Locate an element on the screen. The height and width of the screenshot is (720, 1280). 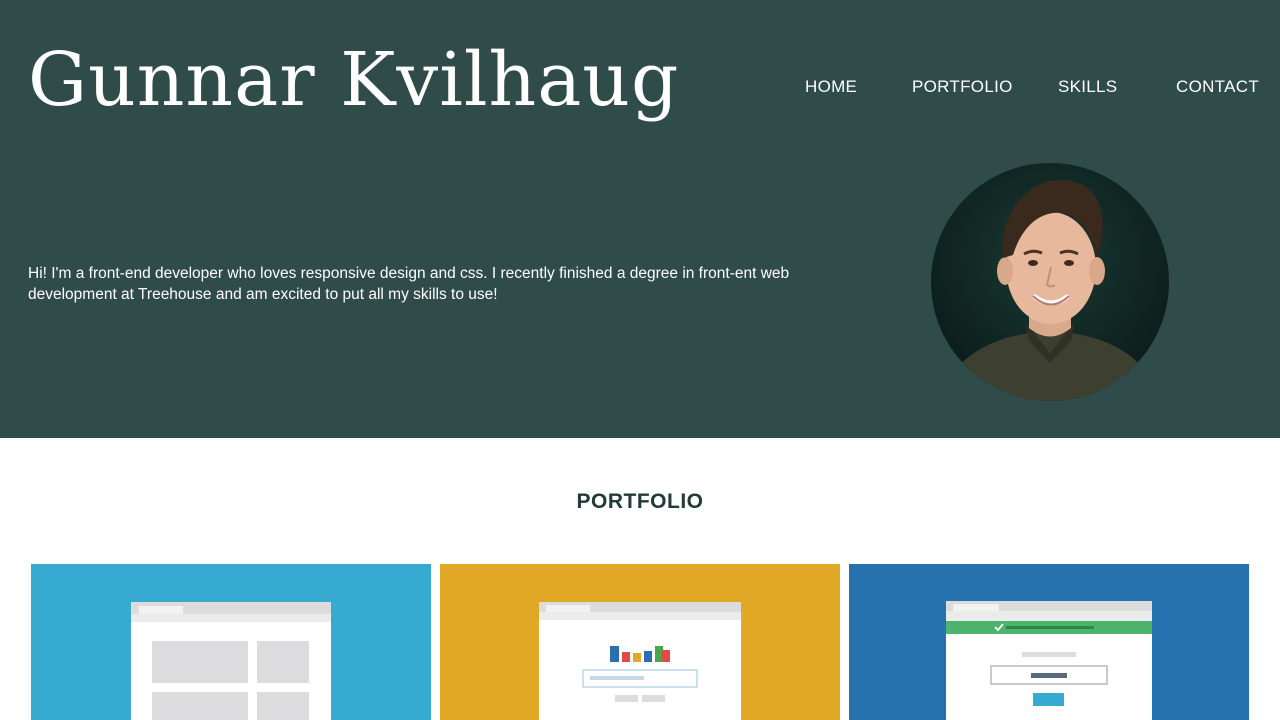
layout-grid-illustration is located at coordinates (231, 661).